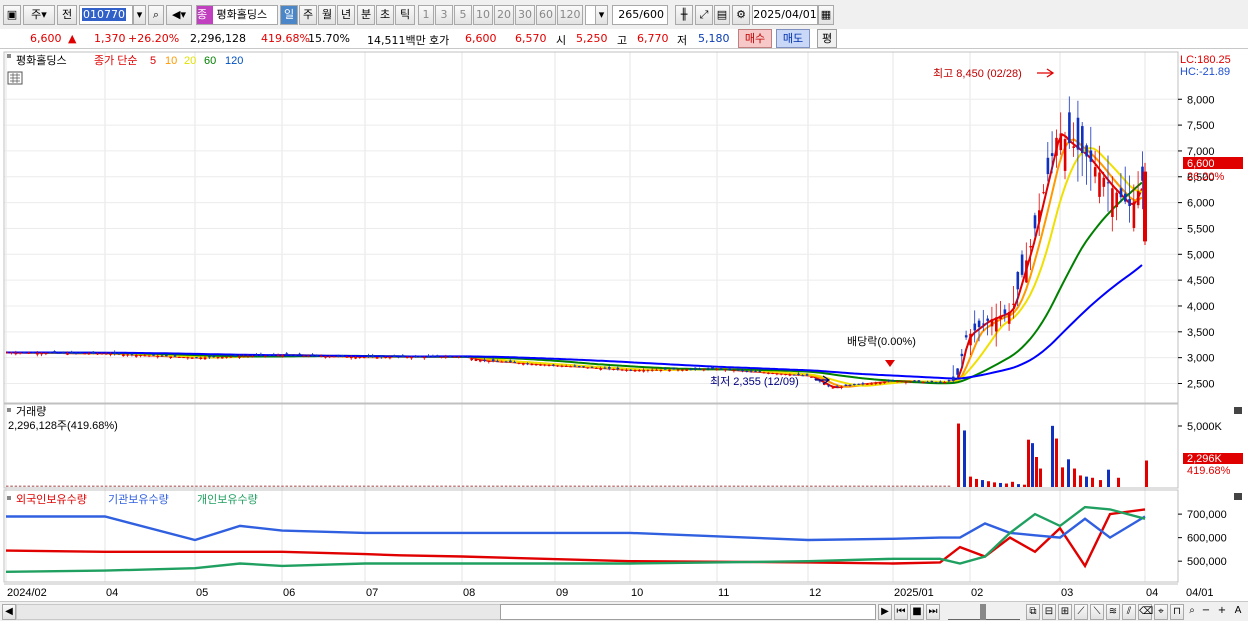  I want to click on magnet-icon: ⊓, so click(1177, 612).